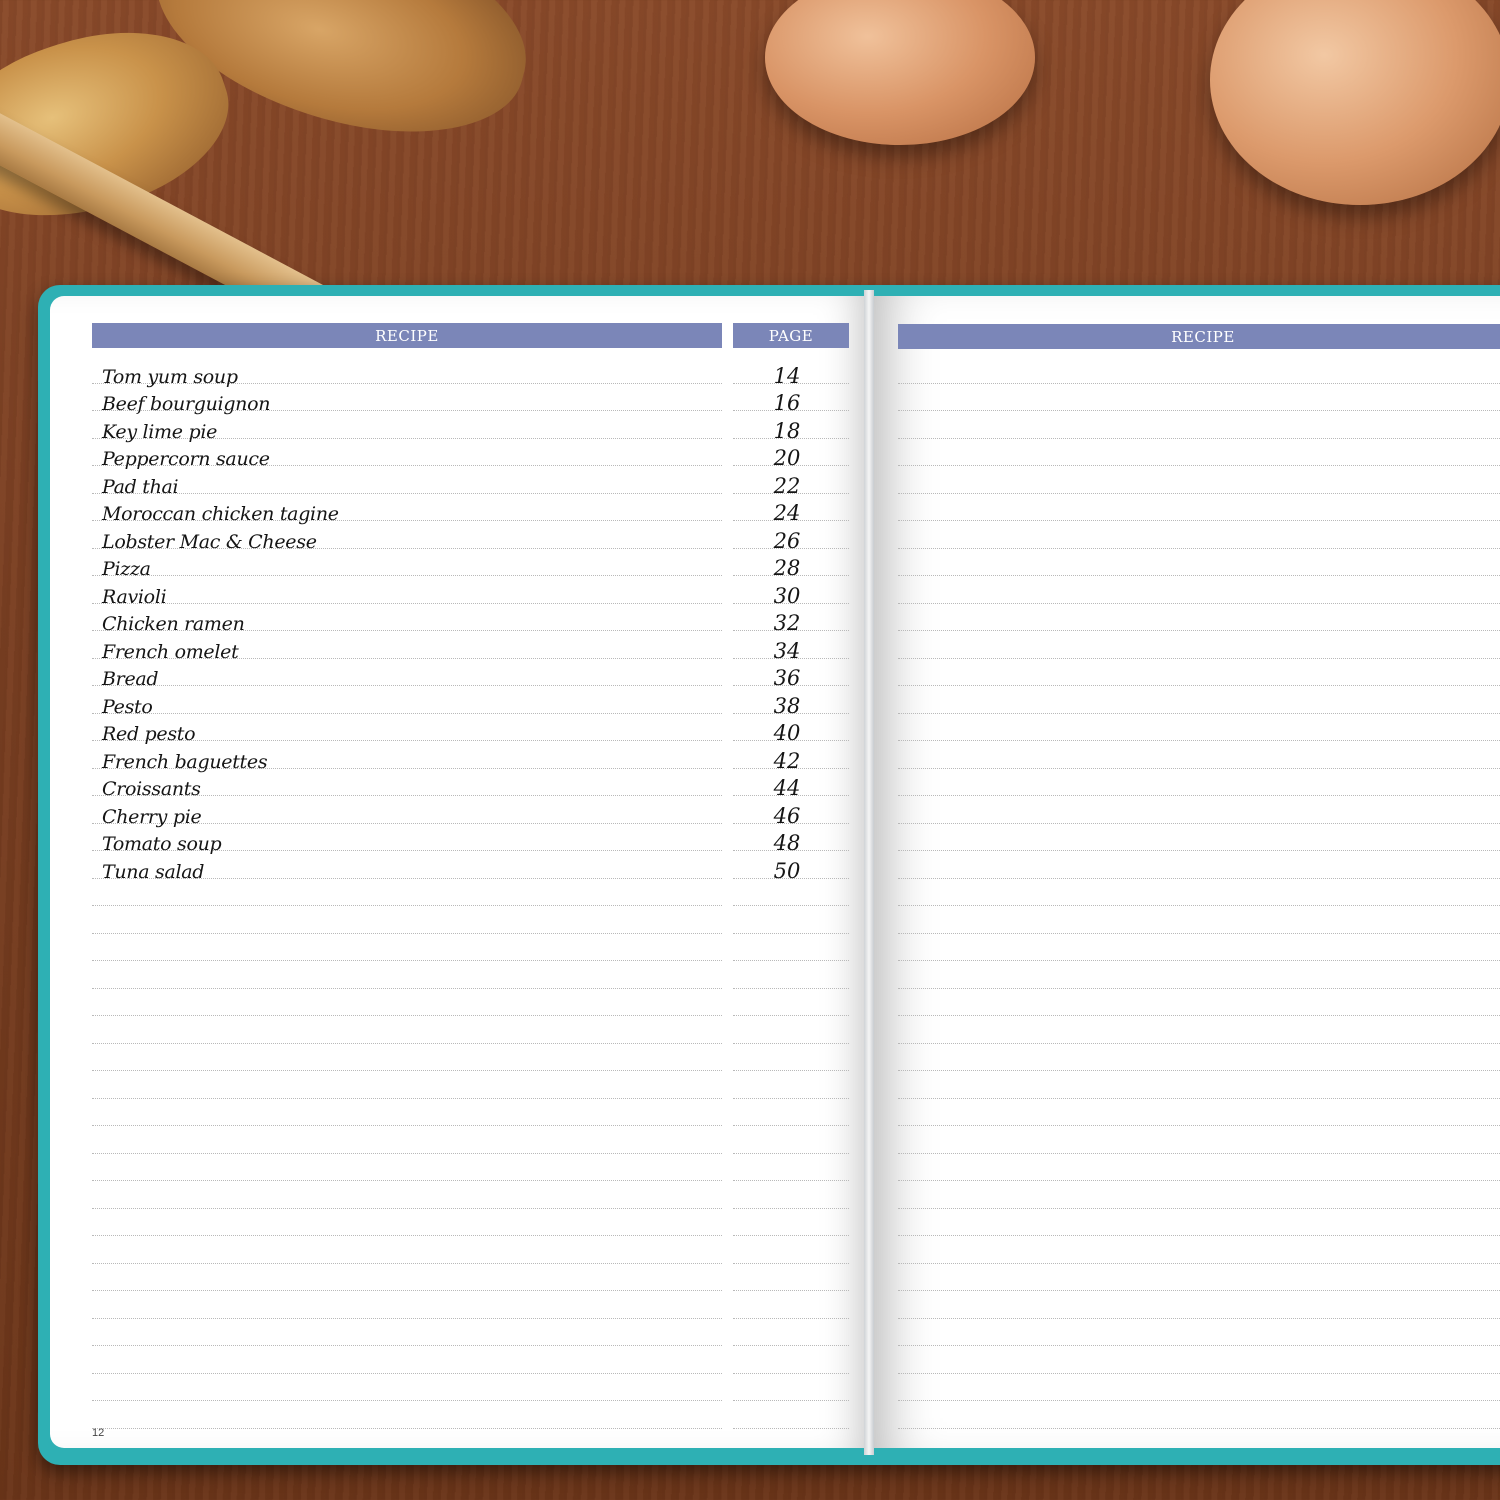  What do you see at coordinates (98, 1433) in the screenshot?
I see `page-number: 12` at bounding box center [98, 1433].